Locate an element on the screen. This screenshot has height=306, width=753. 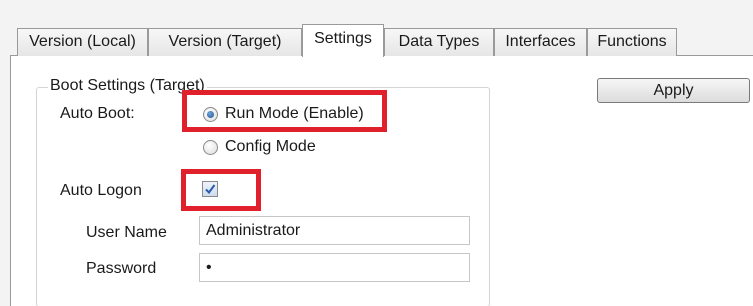
config-mode-label: Config Mode is located at coordinates (270, 147).